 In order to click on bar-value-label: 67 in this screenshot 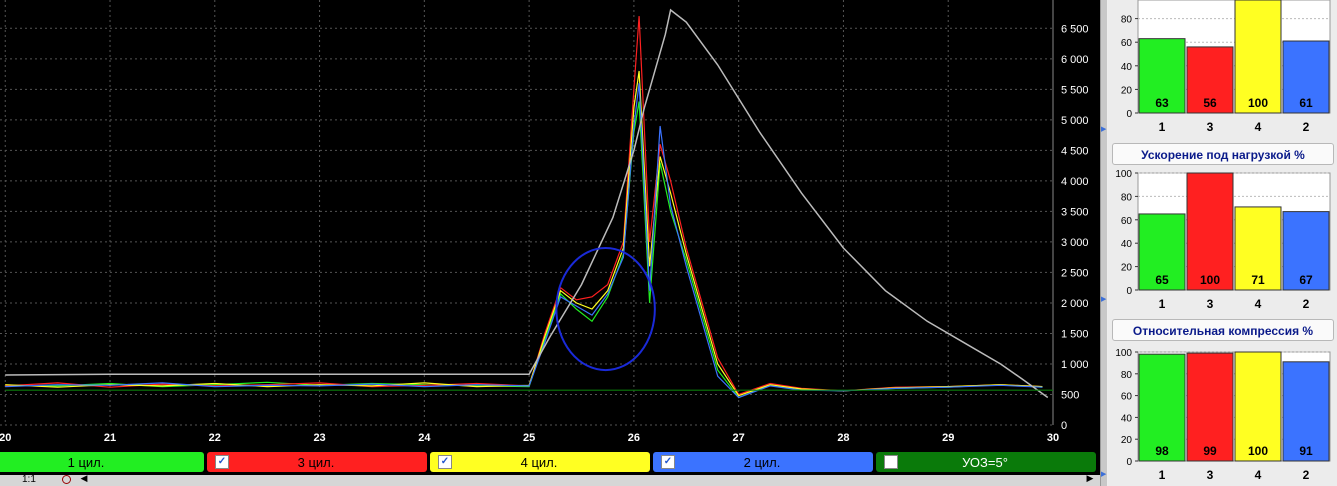, I will do `click(1306, 280)`.